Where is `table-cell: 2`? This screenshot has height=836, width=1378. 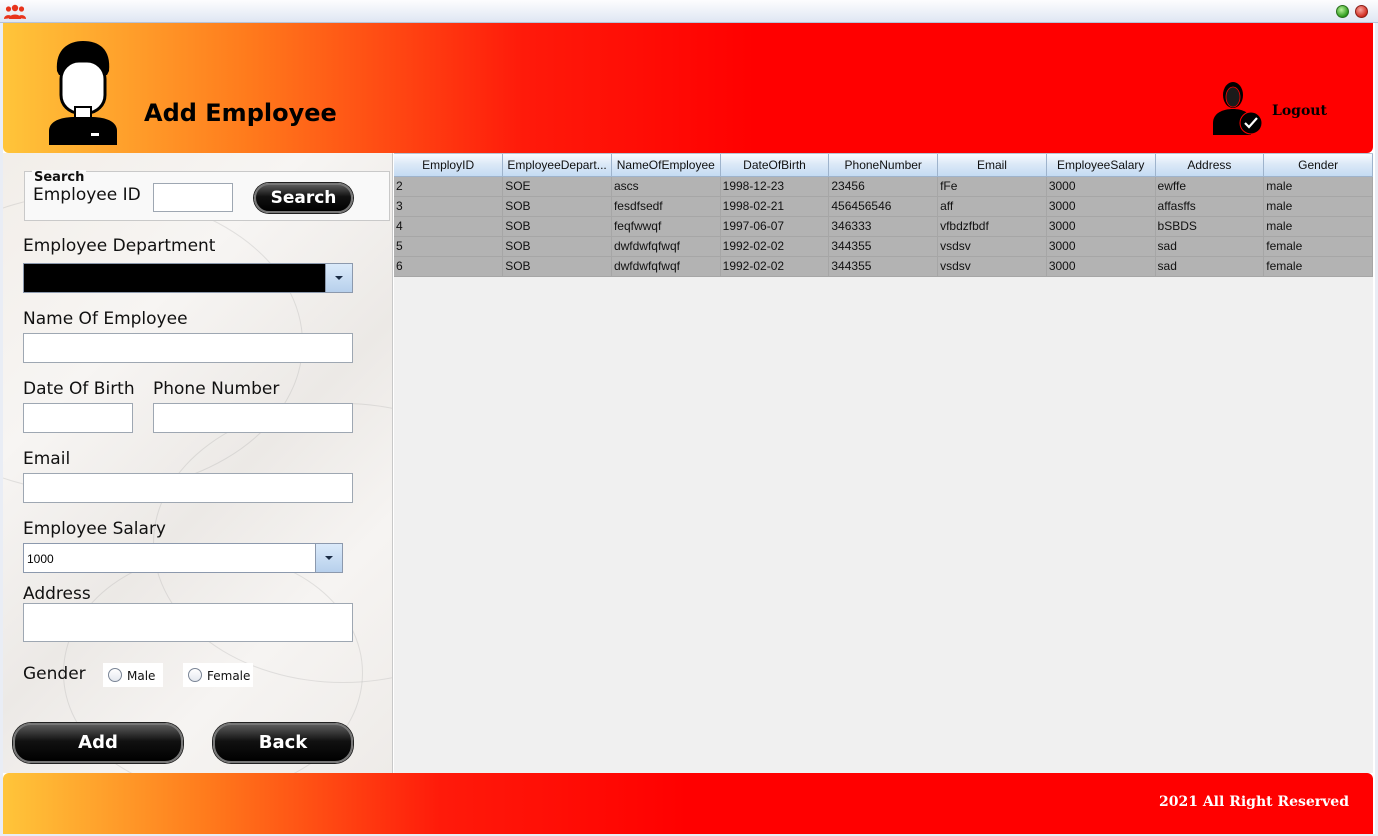
table-cell: 2 is located at coordinates (449, 186).